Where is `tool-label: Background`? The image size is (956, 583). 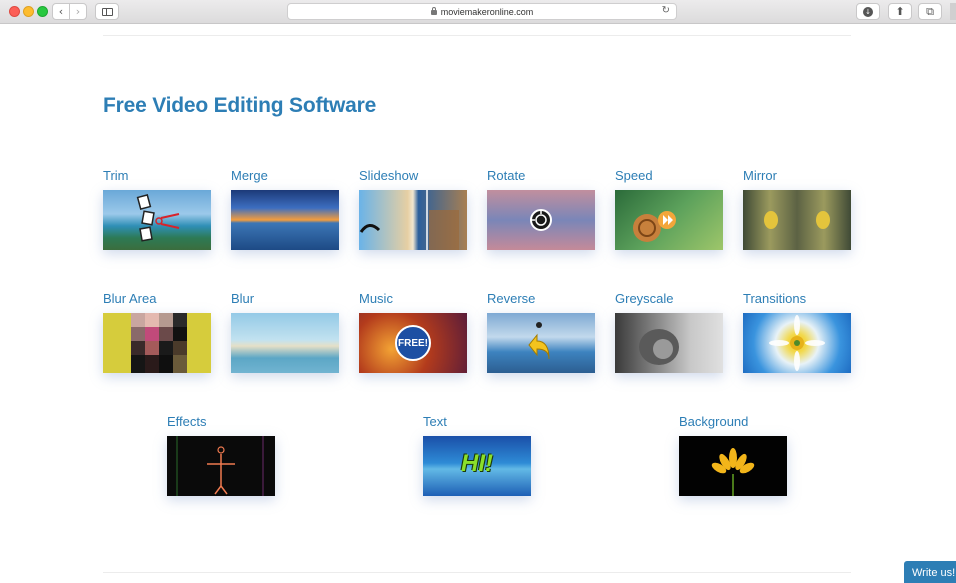
tool-label: Background is located at coordinates (734, 423).